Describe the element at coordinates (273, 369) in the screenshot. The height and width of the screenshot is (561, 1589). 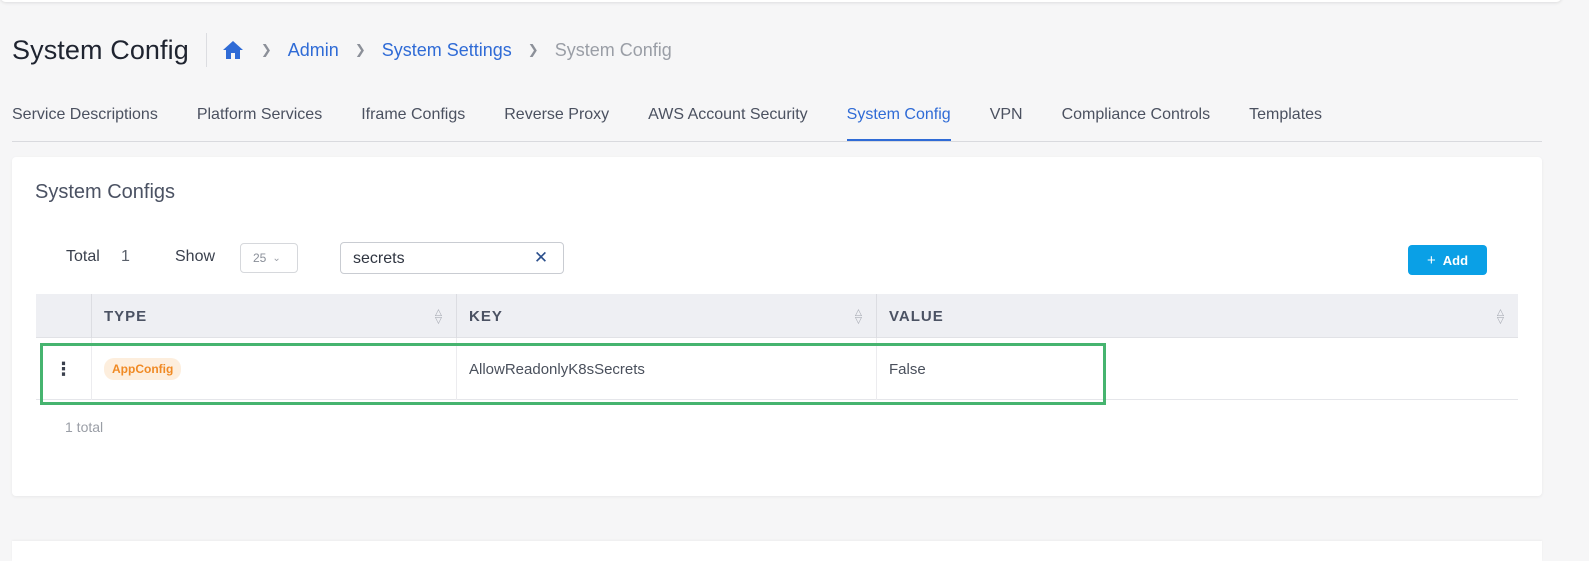
I see `cell-type: AppConfig` at that location.